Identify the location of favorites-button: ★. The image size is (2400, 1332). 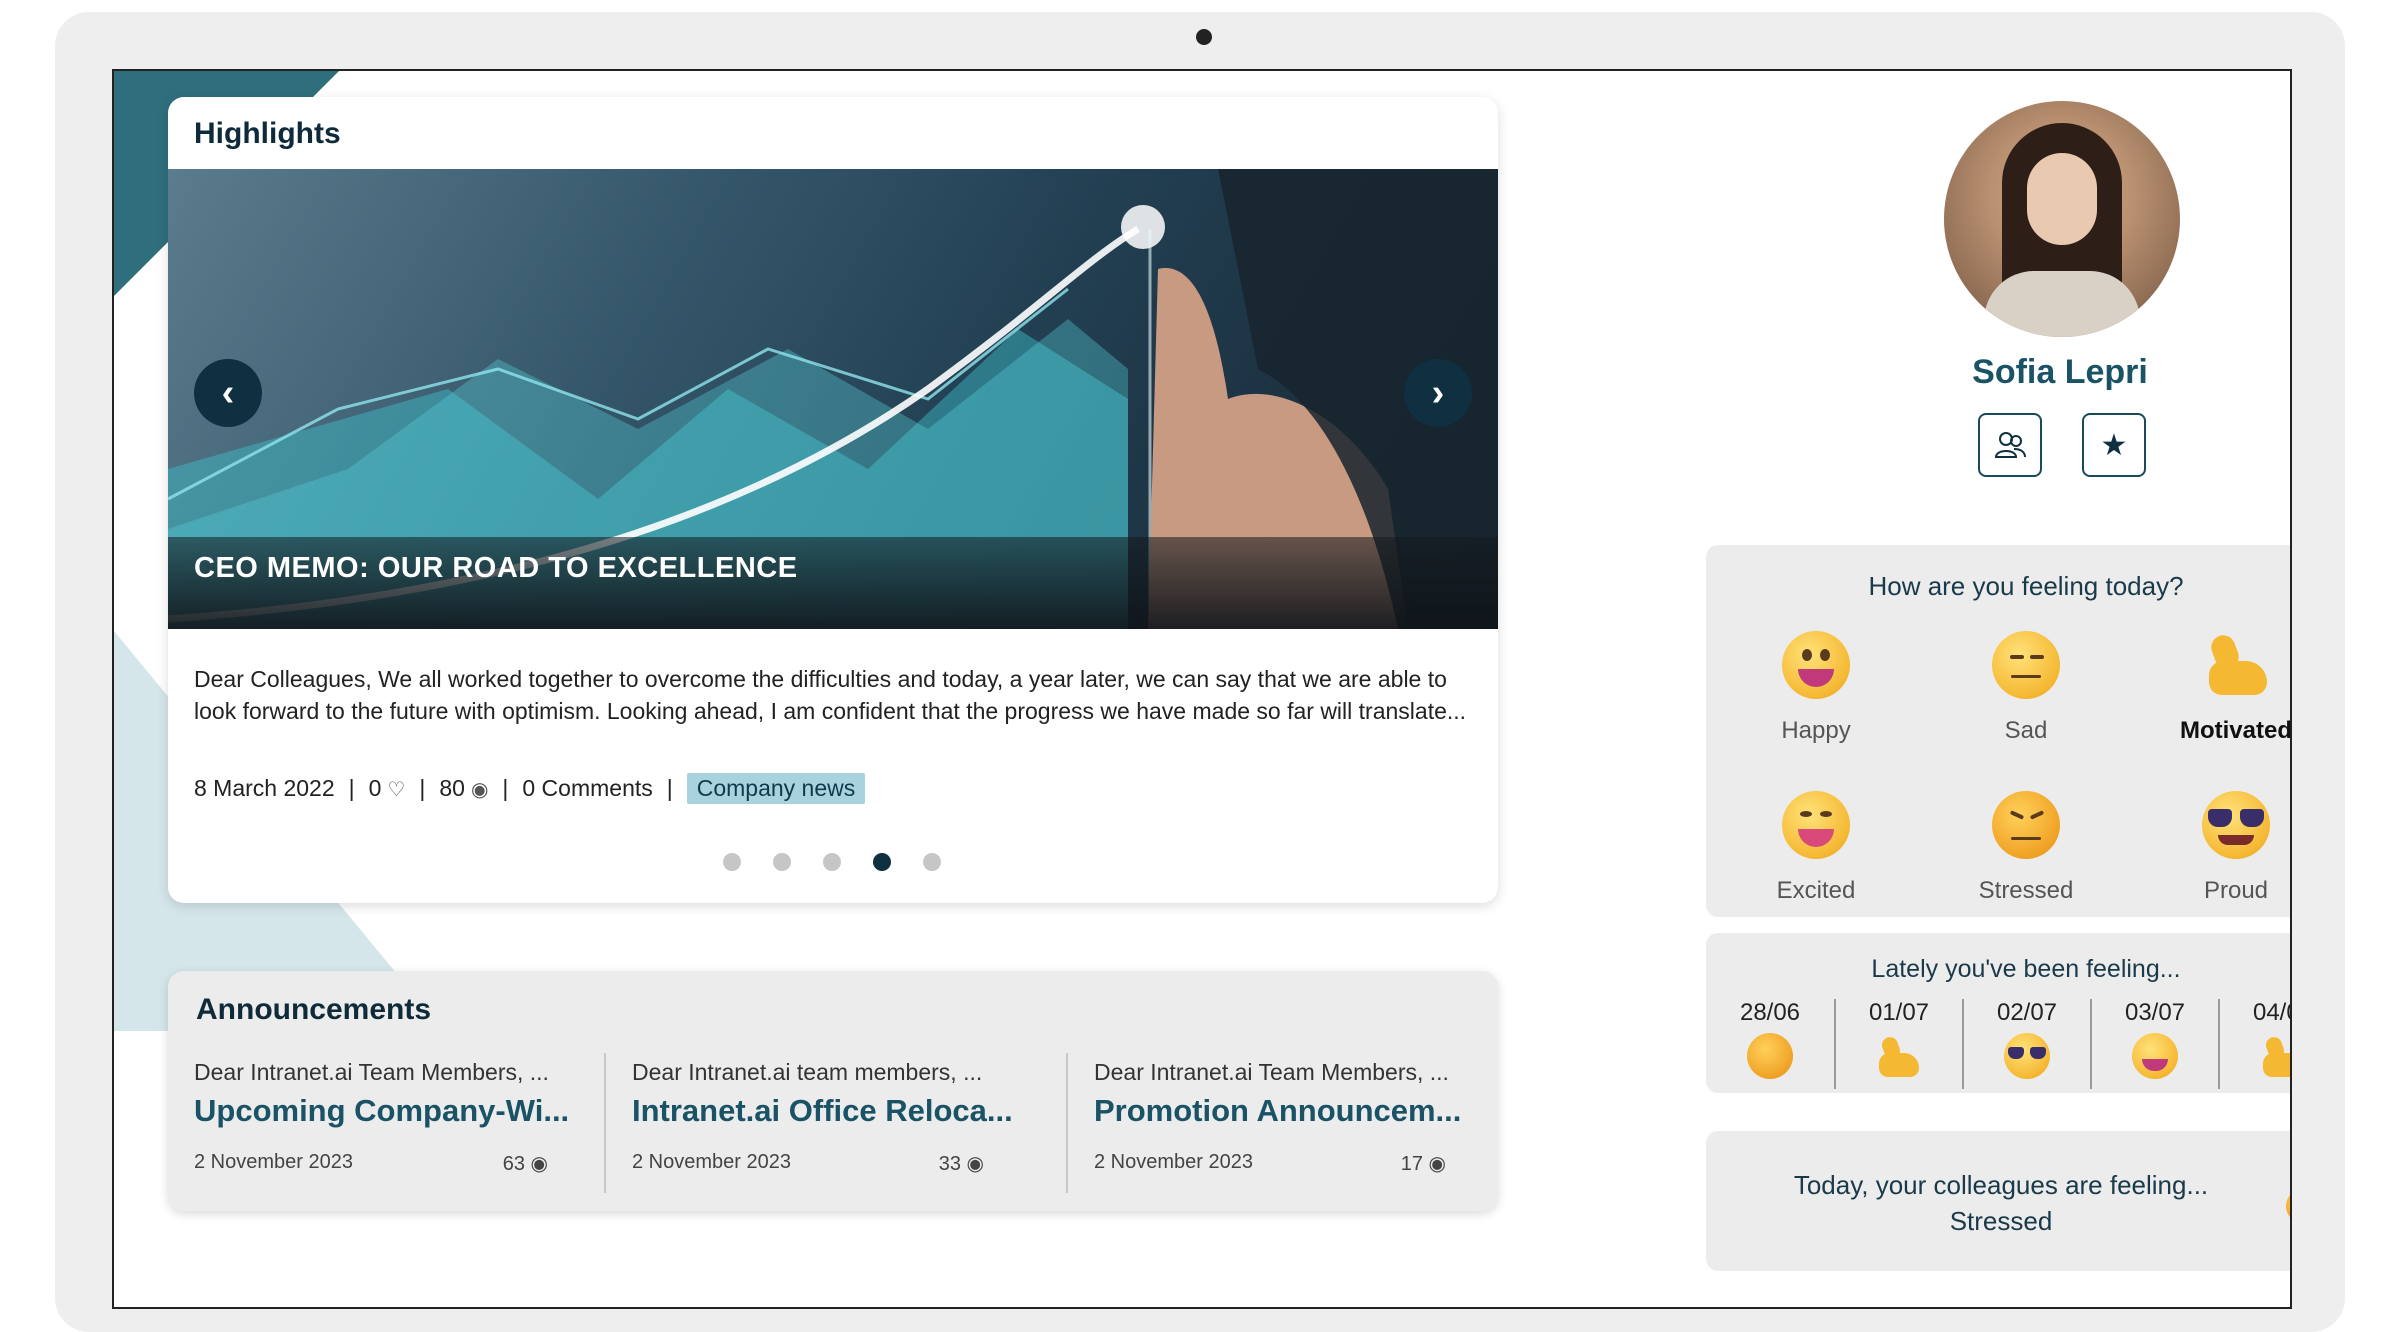
(2114, 445).